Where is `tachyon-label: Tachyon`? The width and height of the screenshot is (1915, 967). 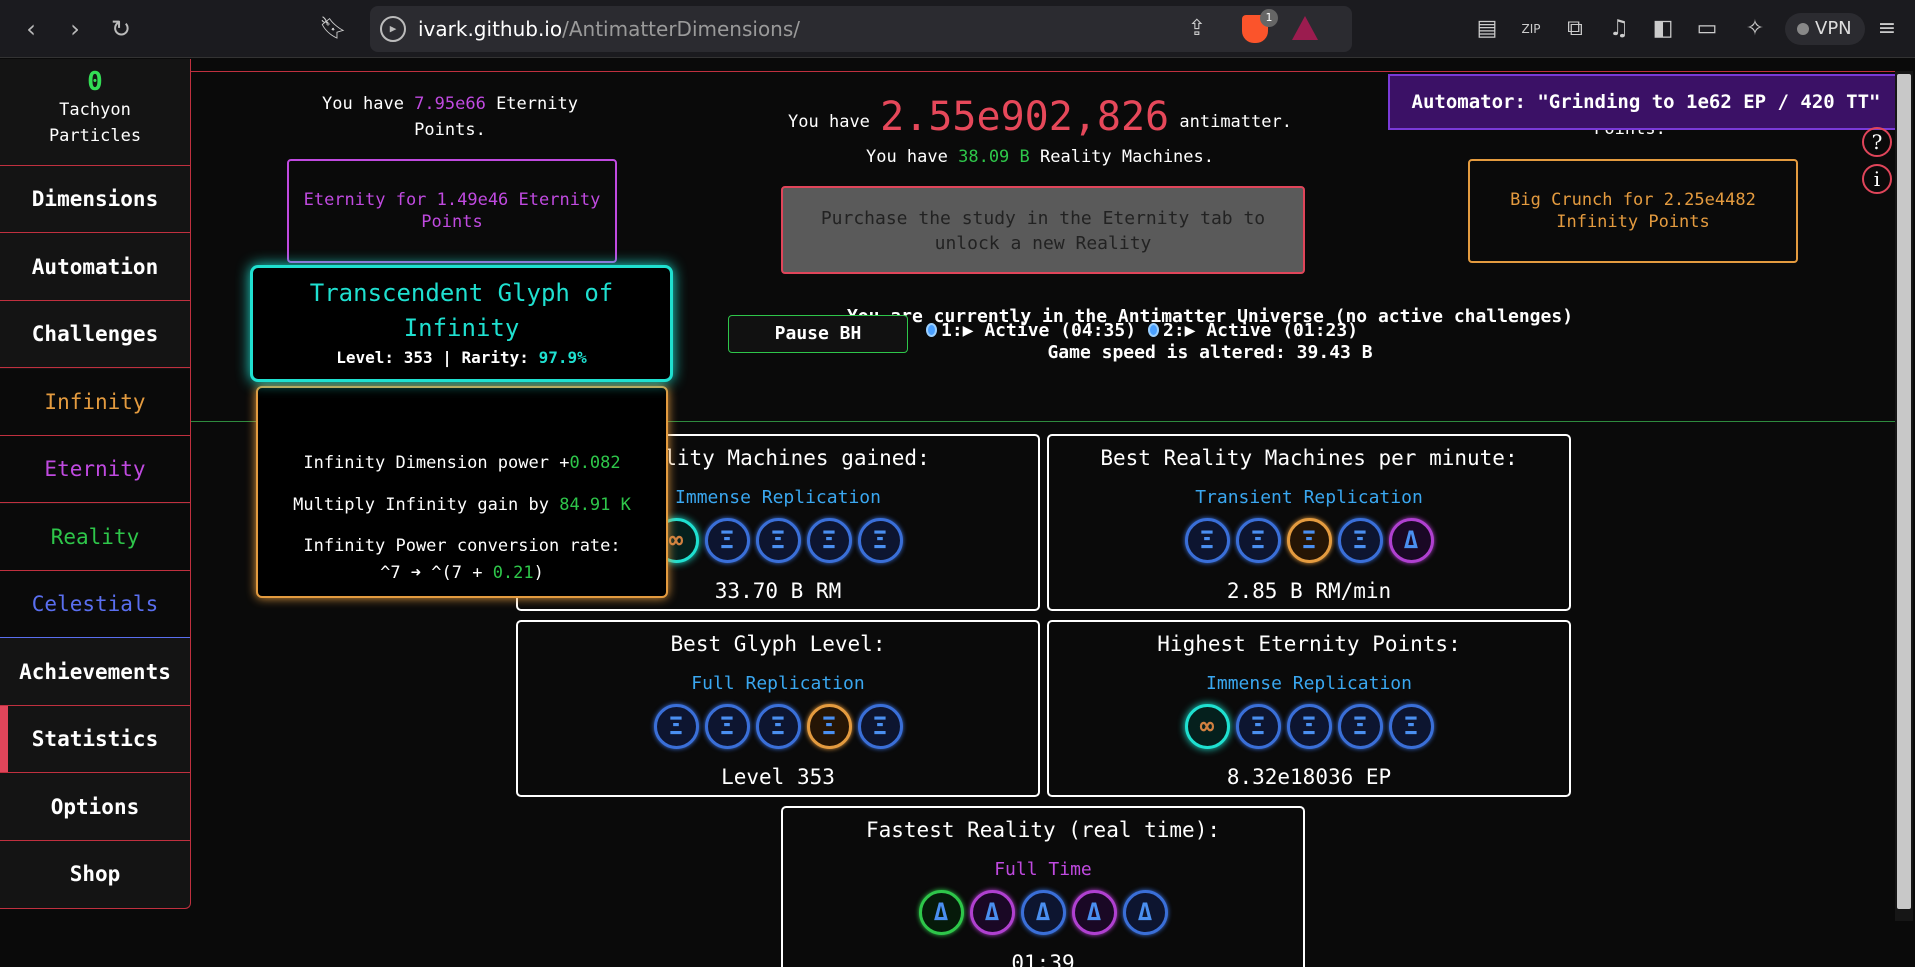
tachyon-label: Tachyon is located at coordinates (95, 110).